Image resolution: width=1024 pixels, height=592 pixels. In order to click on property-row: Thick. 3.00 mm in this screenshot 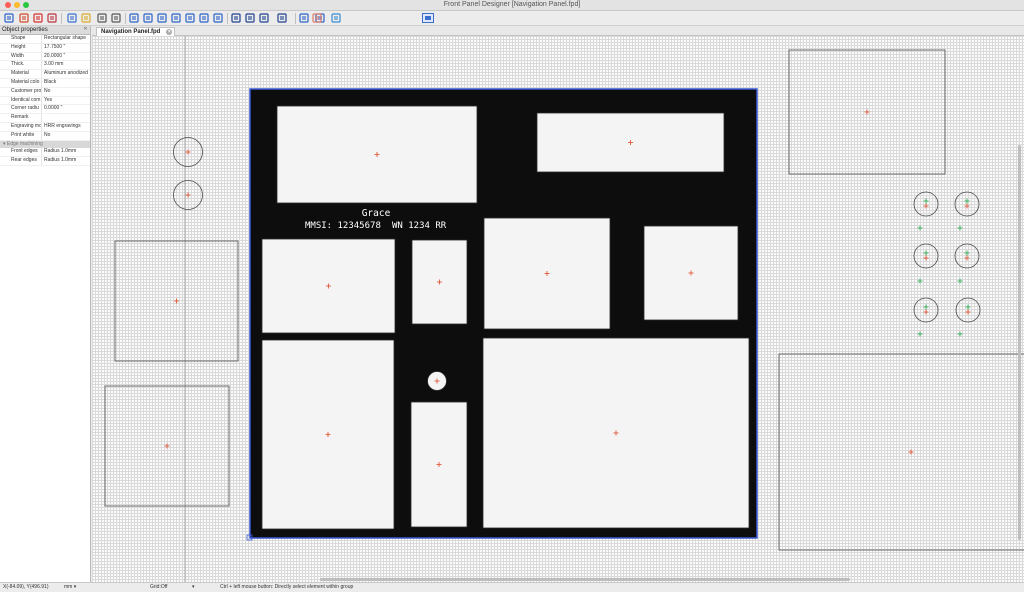, I will do `click(45, 66)`.